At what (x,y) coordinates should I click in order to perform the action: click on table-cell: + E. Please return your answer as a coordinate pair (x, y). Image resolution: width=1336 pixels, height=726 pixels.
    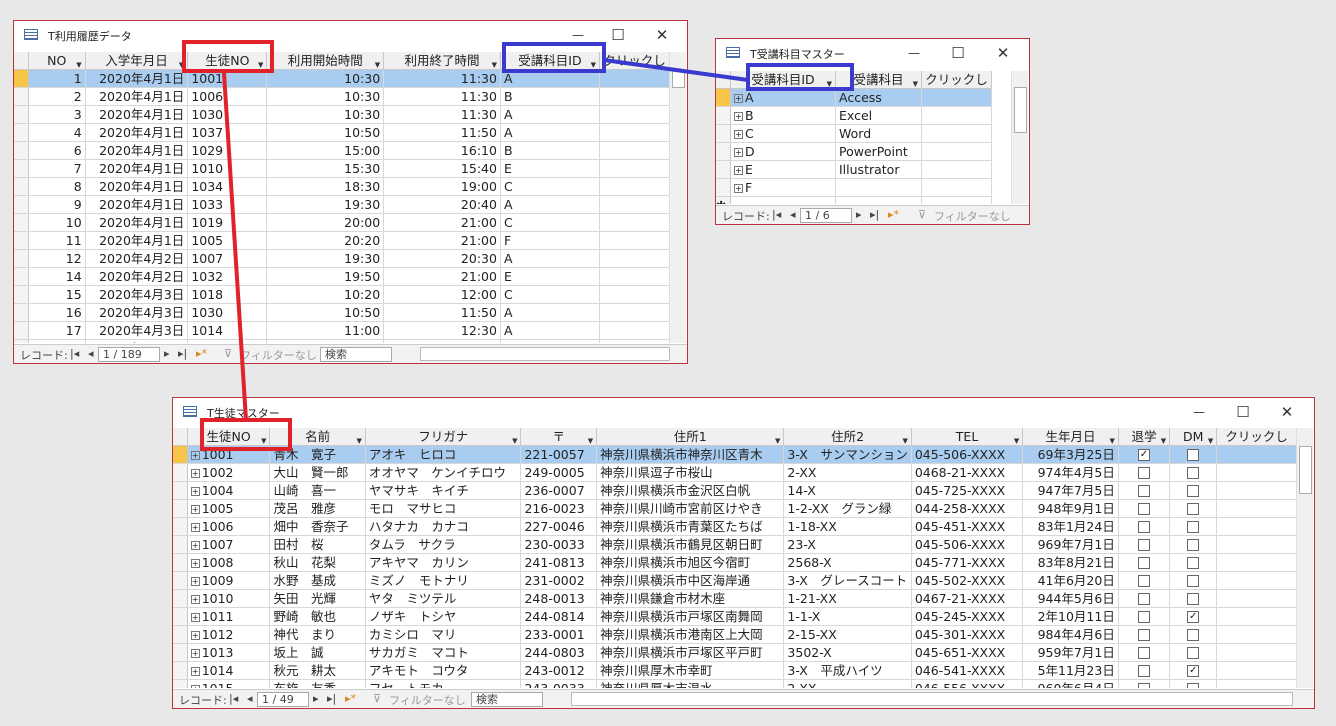
    Looking at the image, I should click on (783, 169).